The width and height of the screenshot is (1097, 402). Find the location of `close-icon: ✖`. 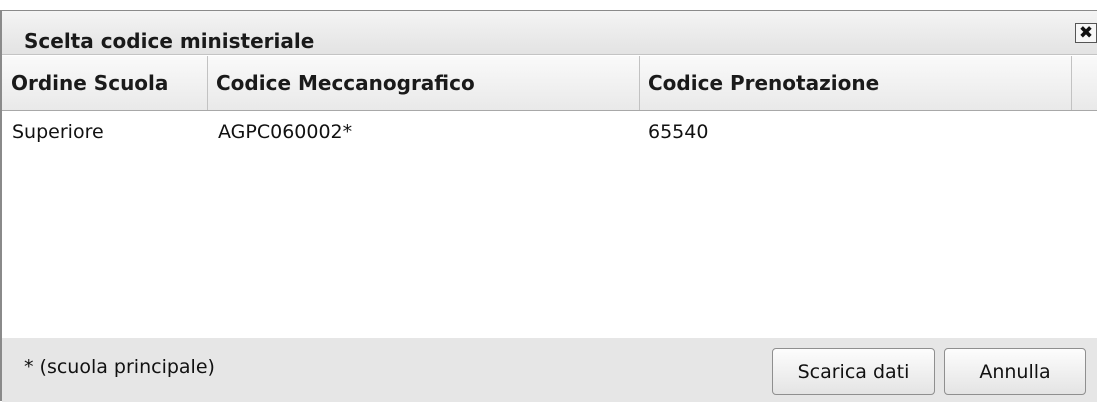

close-icon: ✖ is located at coordinates (1086, 33).